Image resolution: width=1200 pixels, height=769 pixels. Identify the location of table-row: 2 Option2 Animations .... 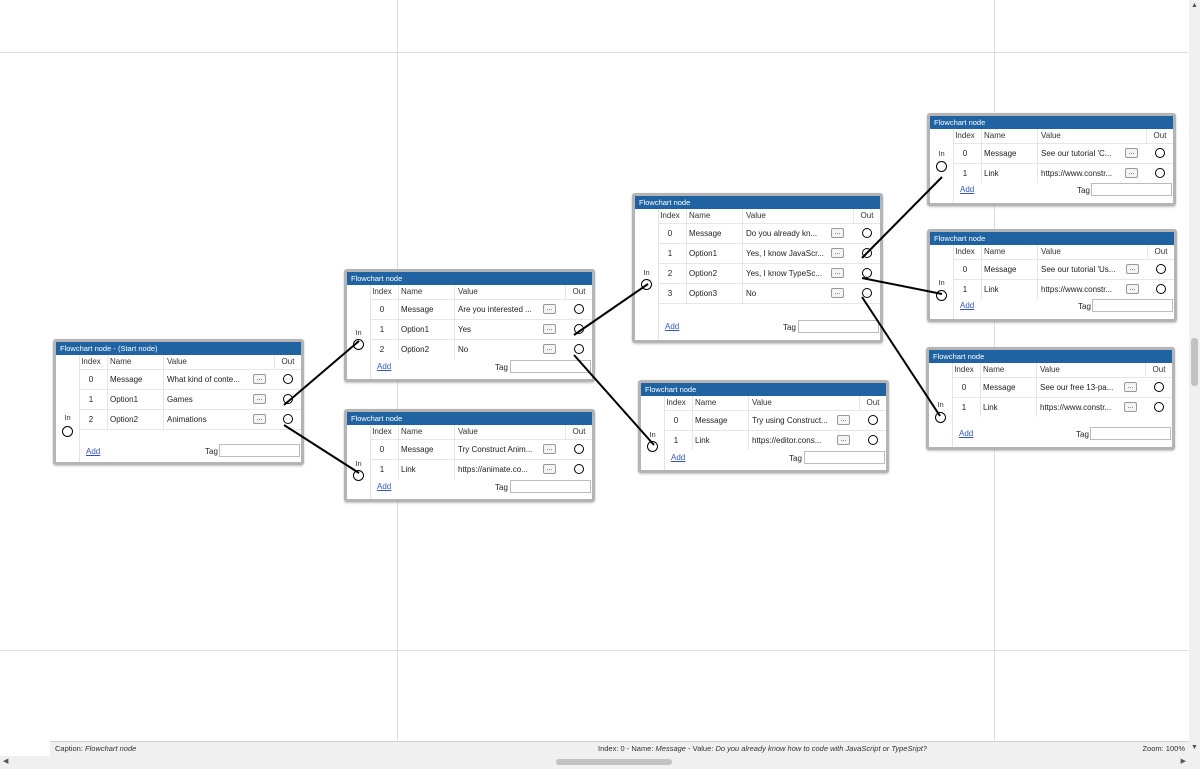
(190, 420).